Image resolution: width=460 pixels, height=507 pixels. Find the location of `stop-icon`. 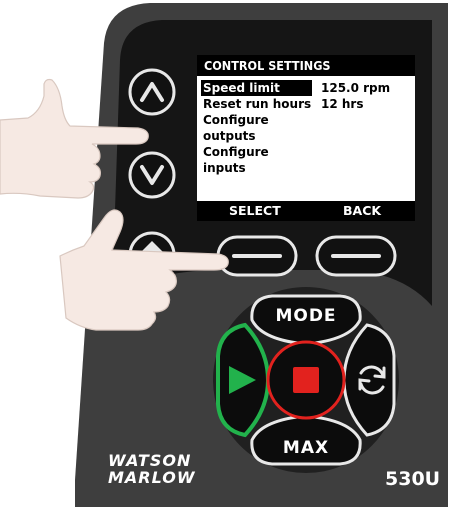

stop-icon is located at coordinates (306, 380).